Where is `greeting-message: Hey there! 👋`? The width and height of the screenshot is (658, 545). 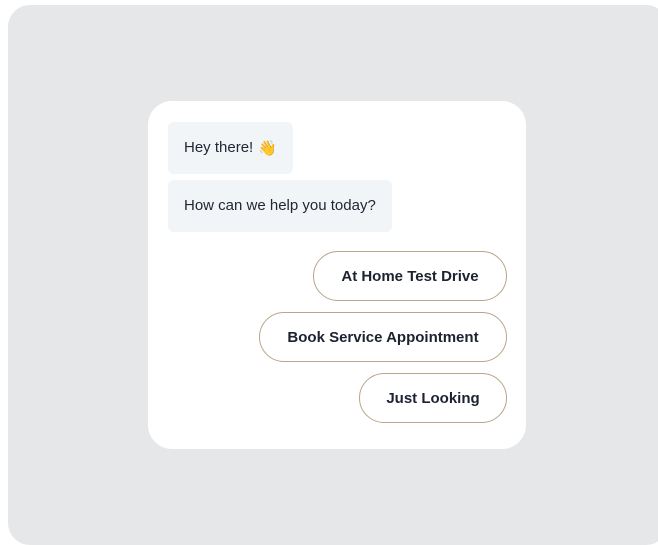
greeting-message: Hey there! 👋 is located at coordinates (230, 148).